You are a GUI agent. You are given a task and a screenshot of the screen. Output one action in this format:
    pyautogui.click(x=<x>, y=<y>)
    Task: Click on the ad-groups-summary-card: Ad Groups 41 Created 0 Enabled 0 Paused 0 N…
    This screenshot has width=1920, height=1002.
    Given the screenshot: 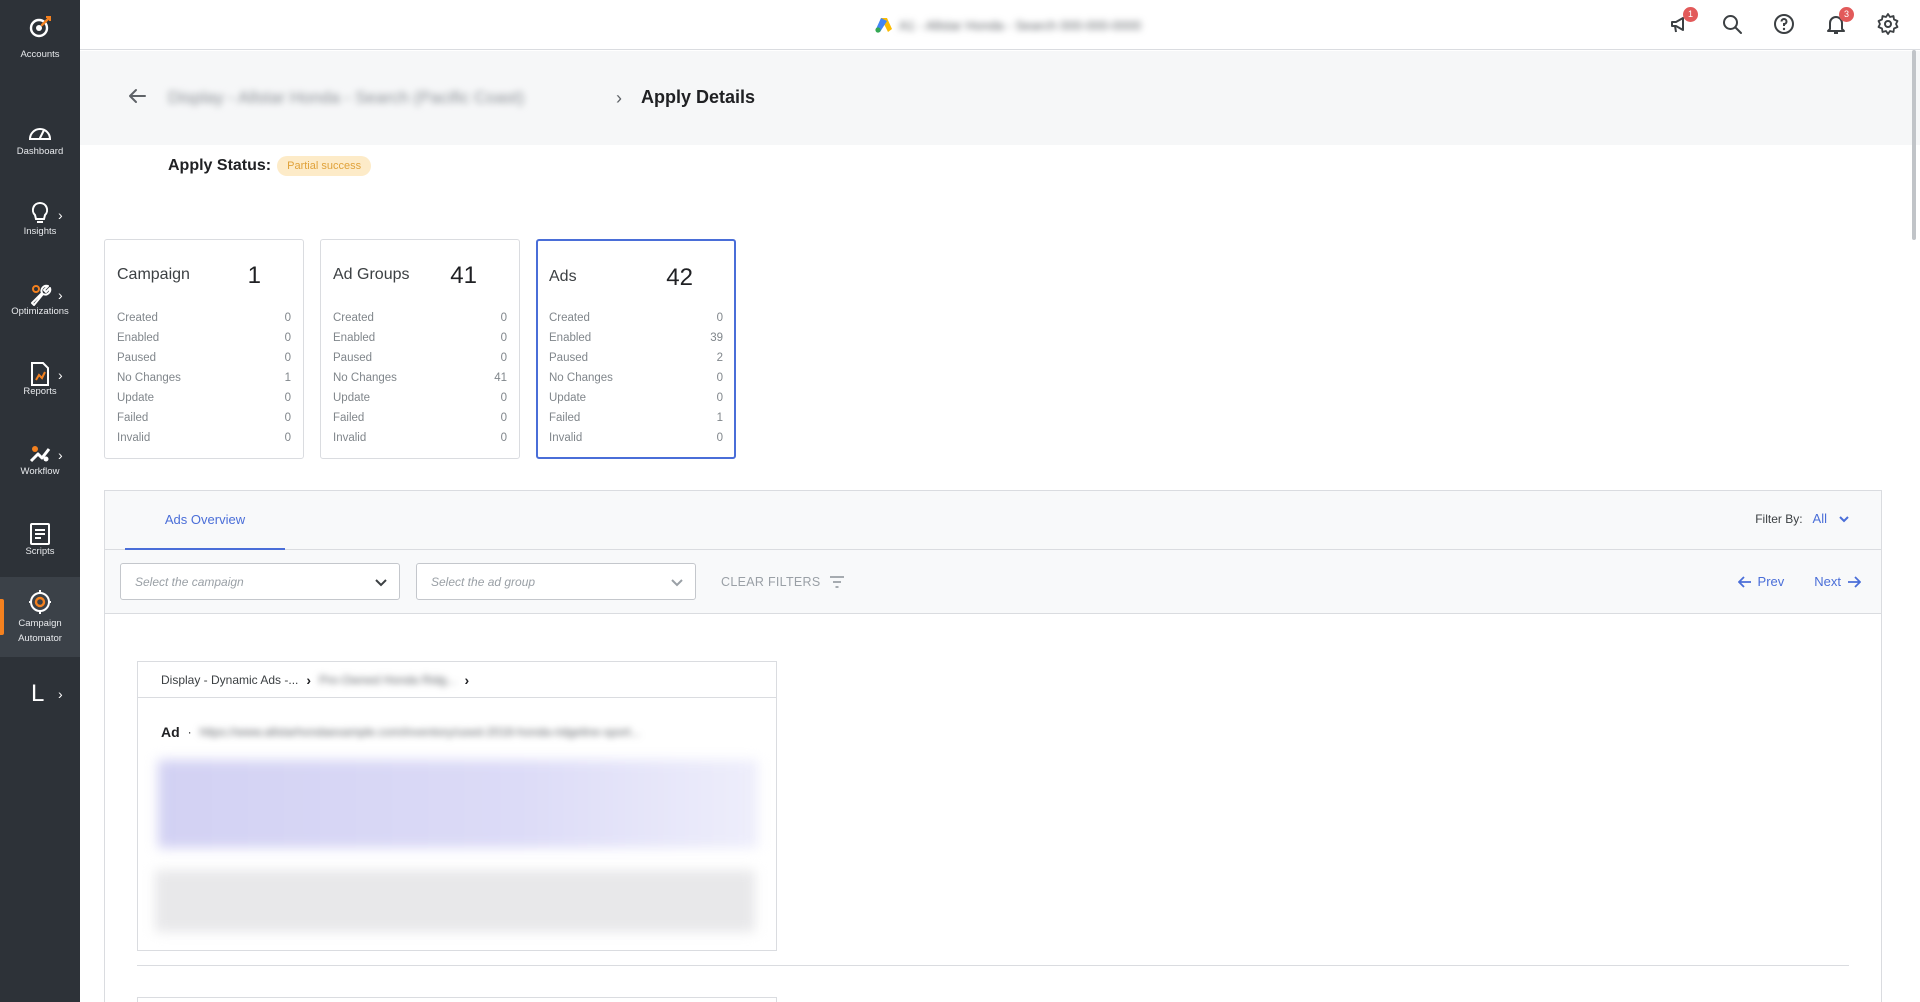 What is the action you would take?
    pyautogui.click(x=420, y=349)
    